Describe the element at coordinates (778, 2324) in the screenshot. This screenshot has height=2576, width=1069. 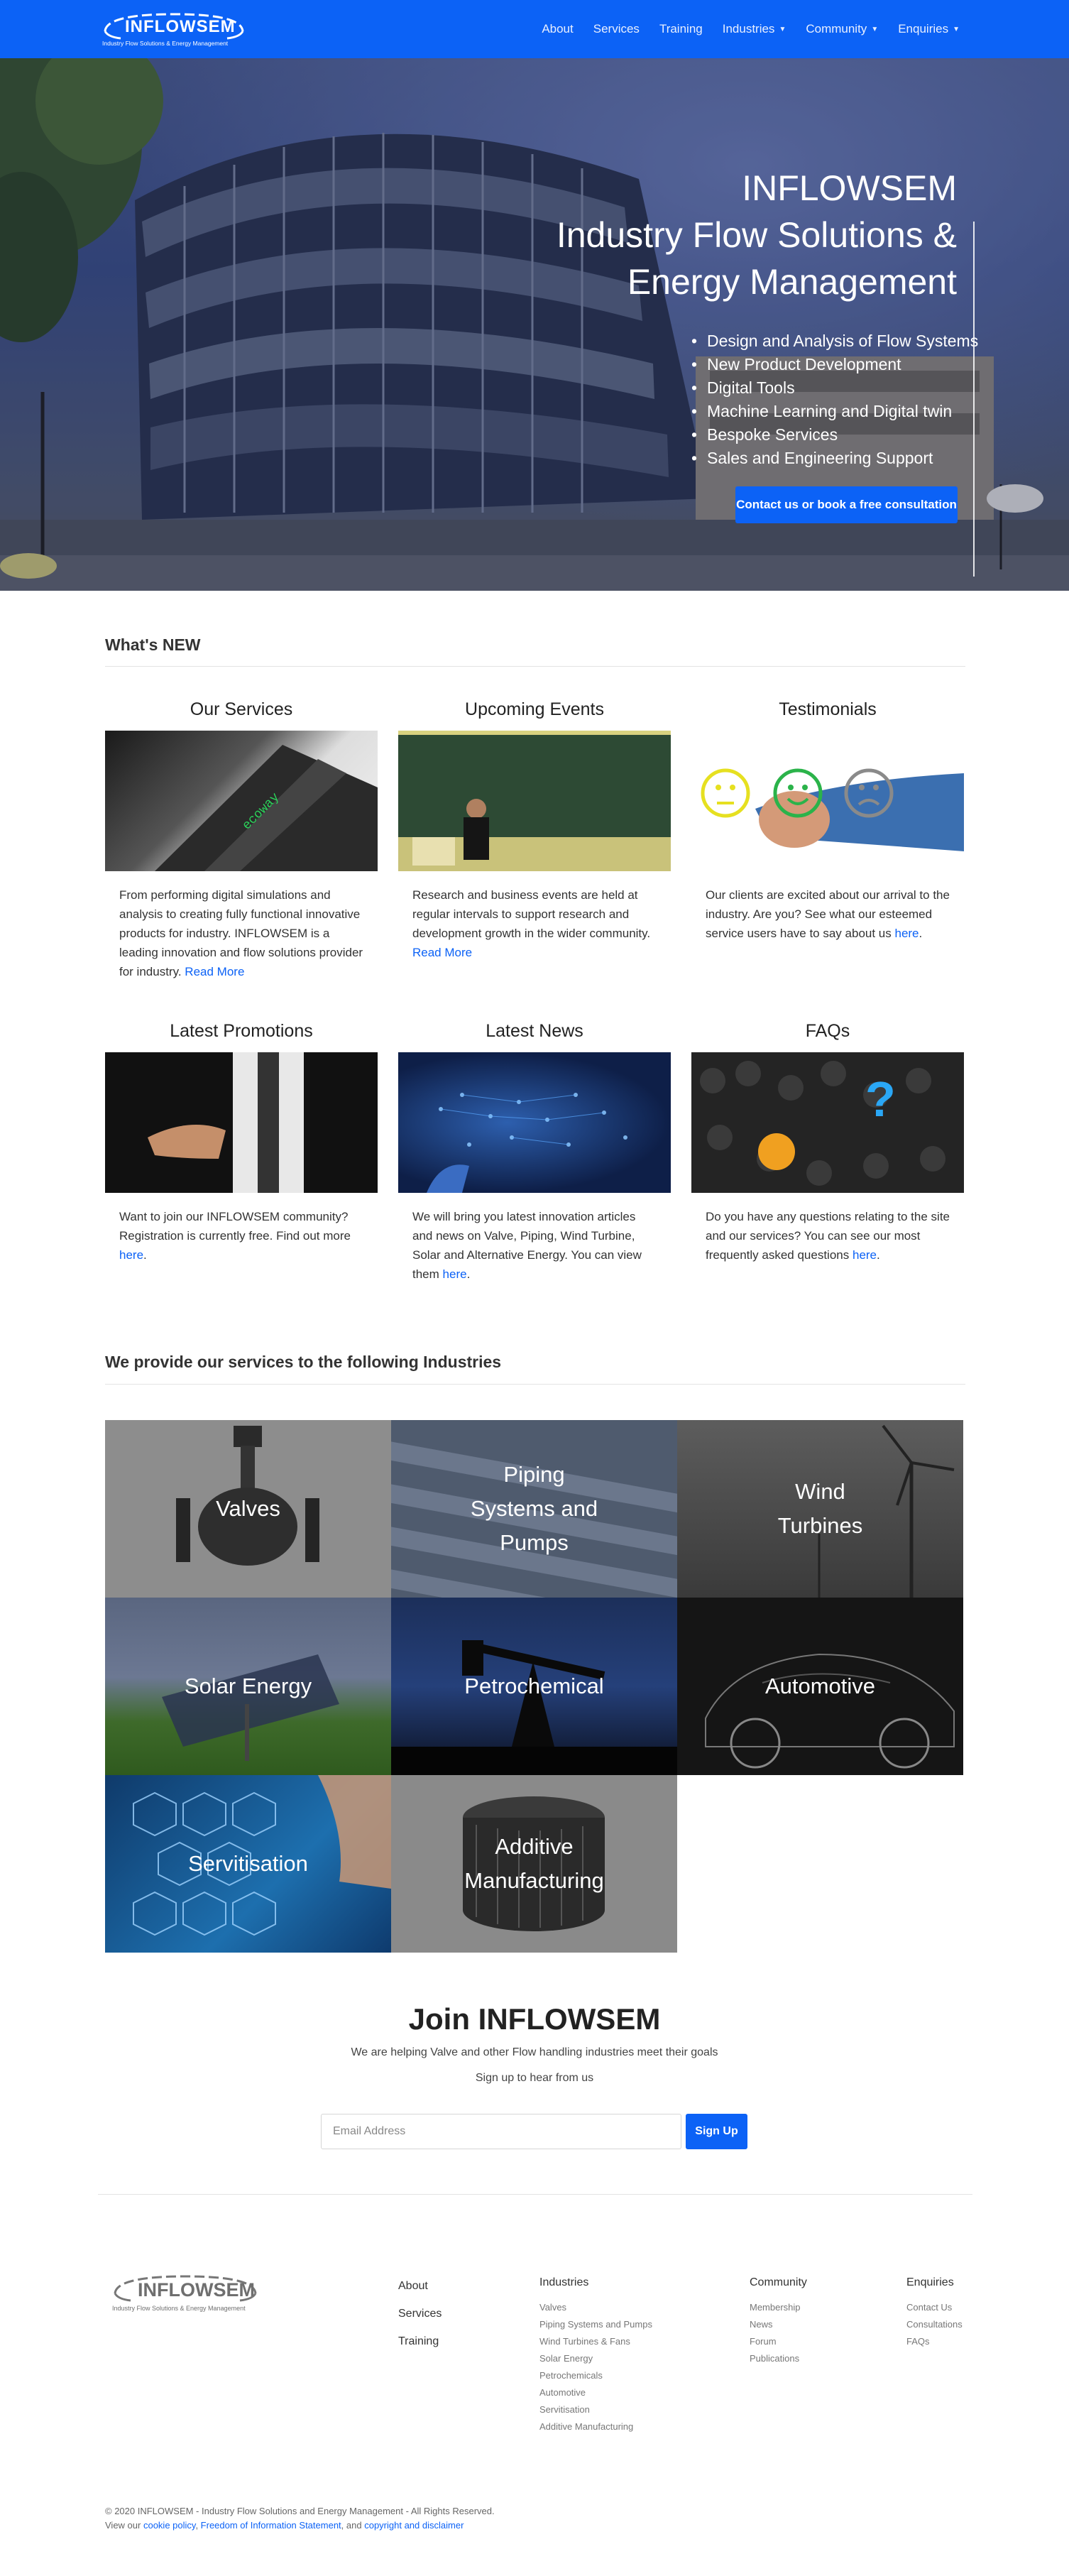
I see `footer-link: News` at that location.